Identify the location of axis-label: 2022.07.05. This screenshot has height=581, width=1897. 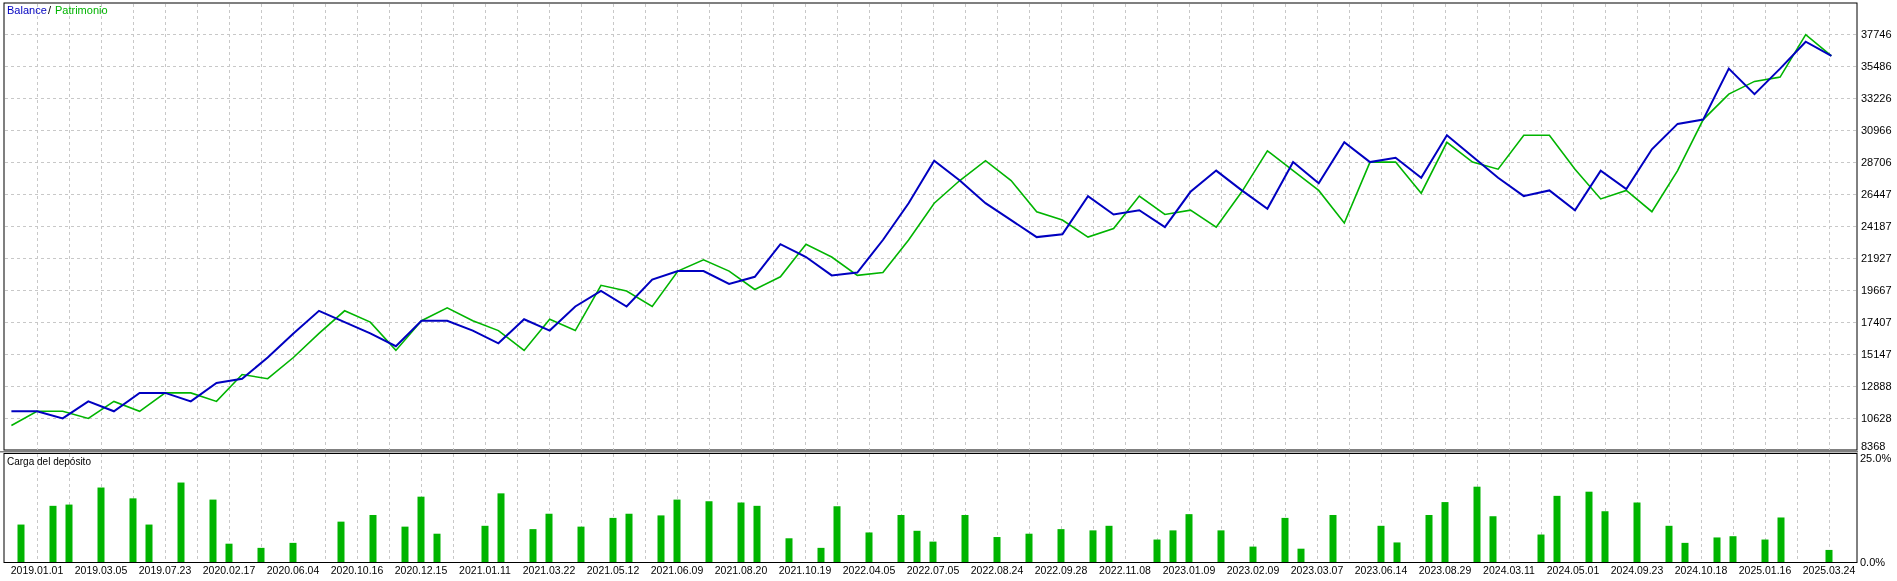
(933, 570).